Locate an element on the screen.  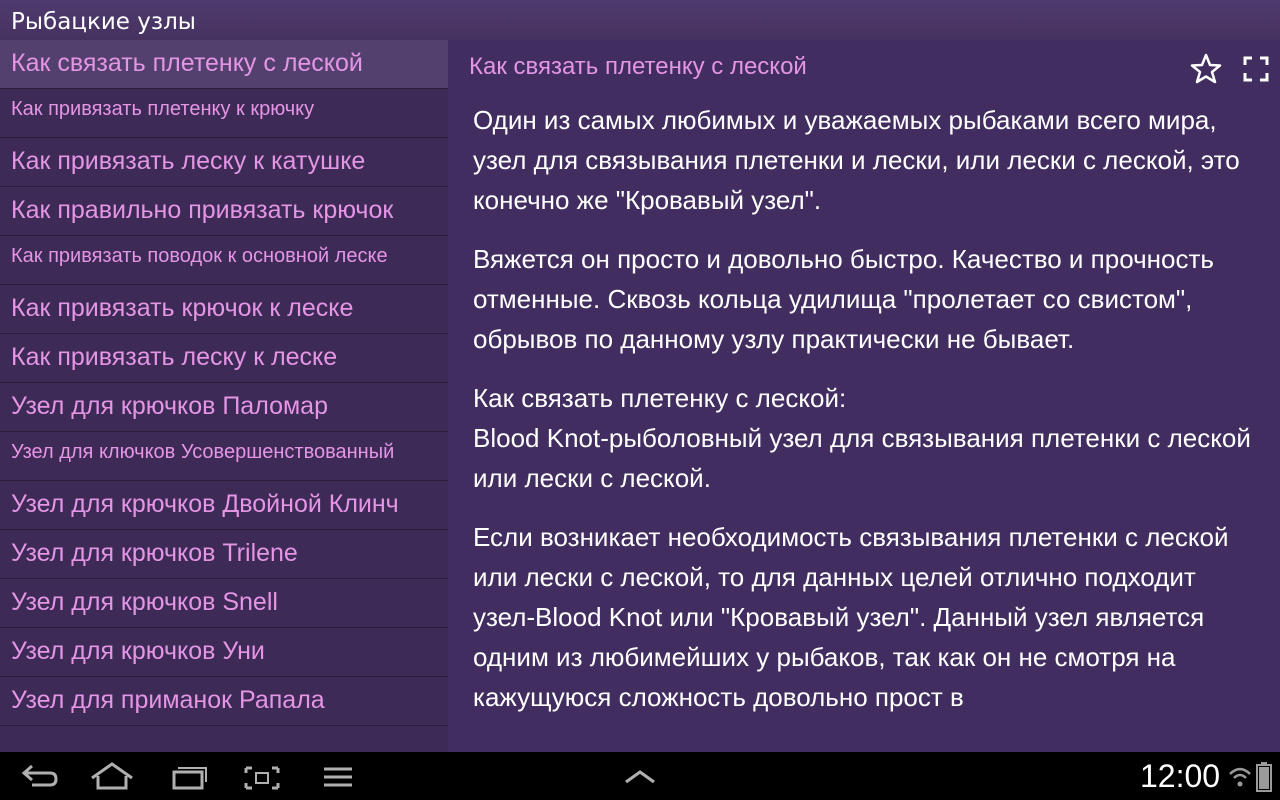
sidebar-item-label: Как правильно привязать крючок is located at coordinates (202, 210).